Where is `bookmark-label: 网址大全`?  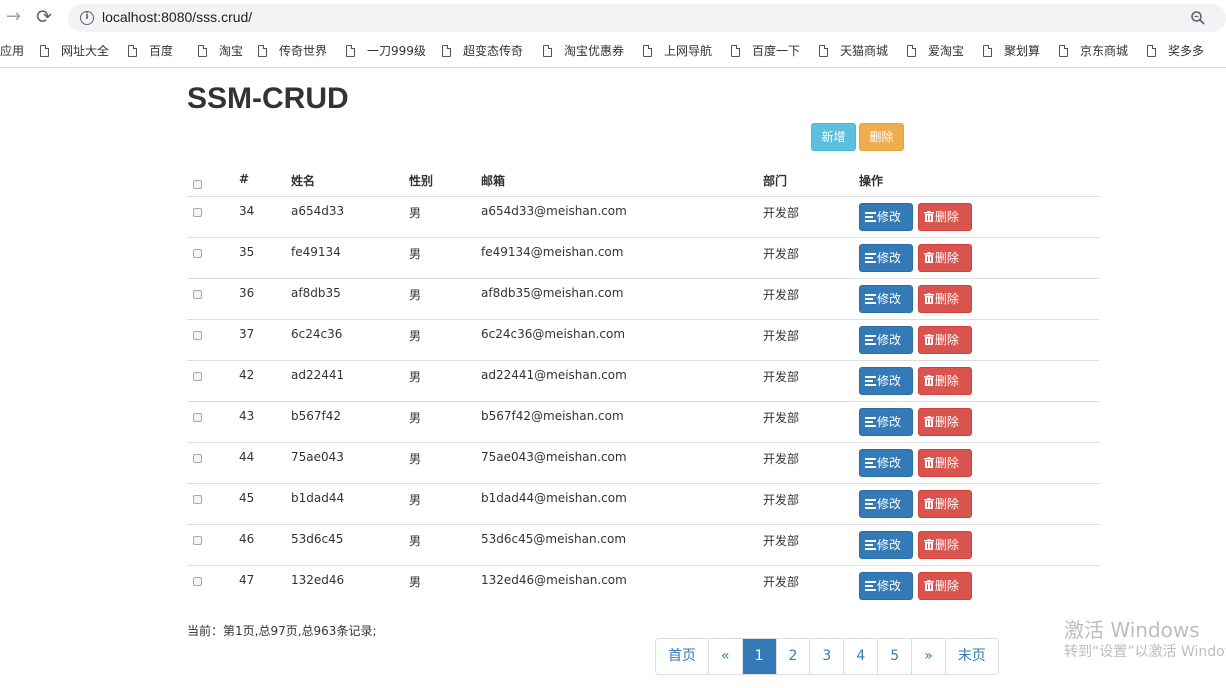
bookmark-label: 网址大全 is located at coordinates (85, 51).